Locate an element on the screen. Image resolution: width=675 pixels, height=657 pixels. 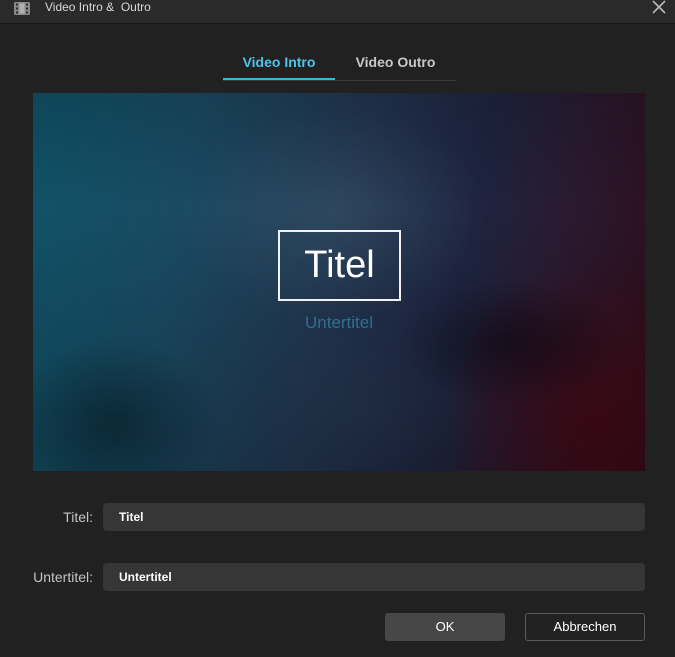
tab-video-intro: Video Intro is located at coordinates (279, 64).